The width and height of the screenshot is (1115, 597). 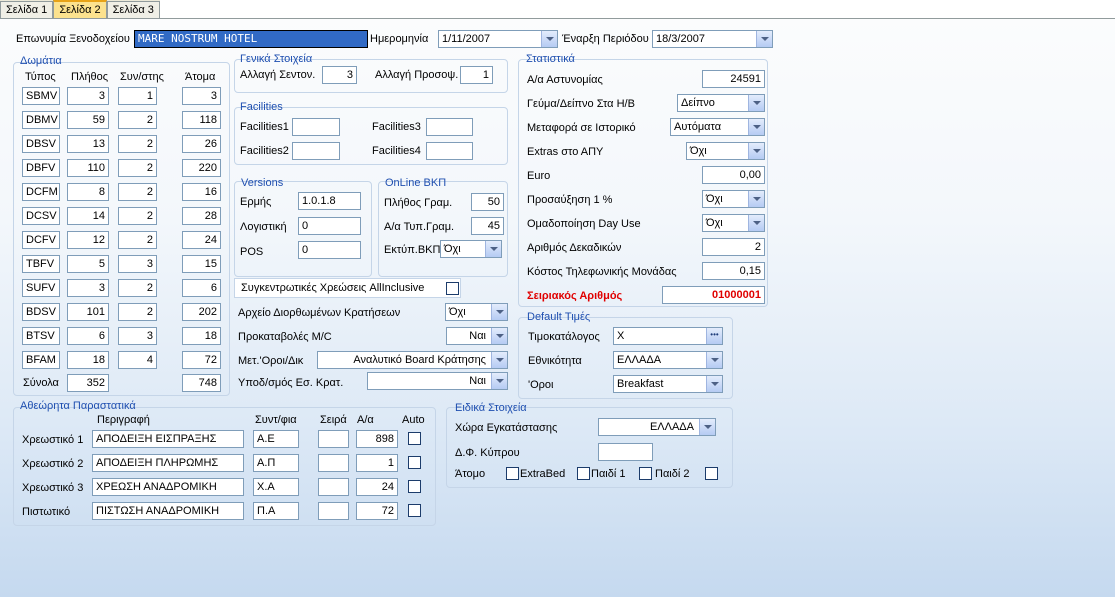 I want to click on corrected-select: Όχι, so click(x=476, y=312).